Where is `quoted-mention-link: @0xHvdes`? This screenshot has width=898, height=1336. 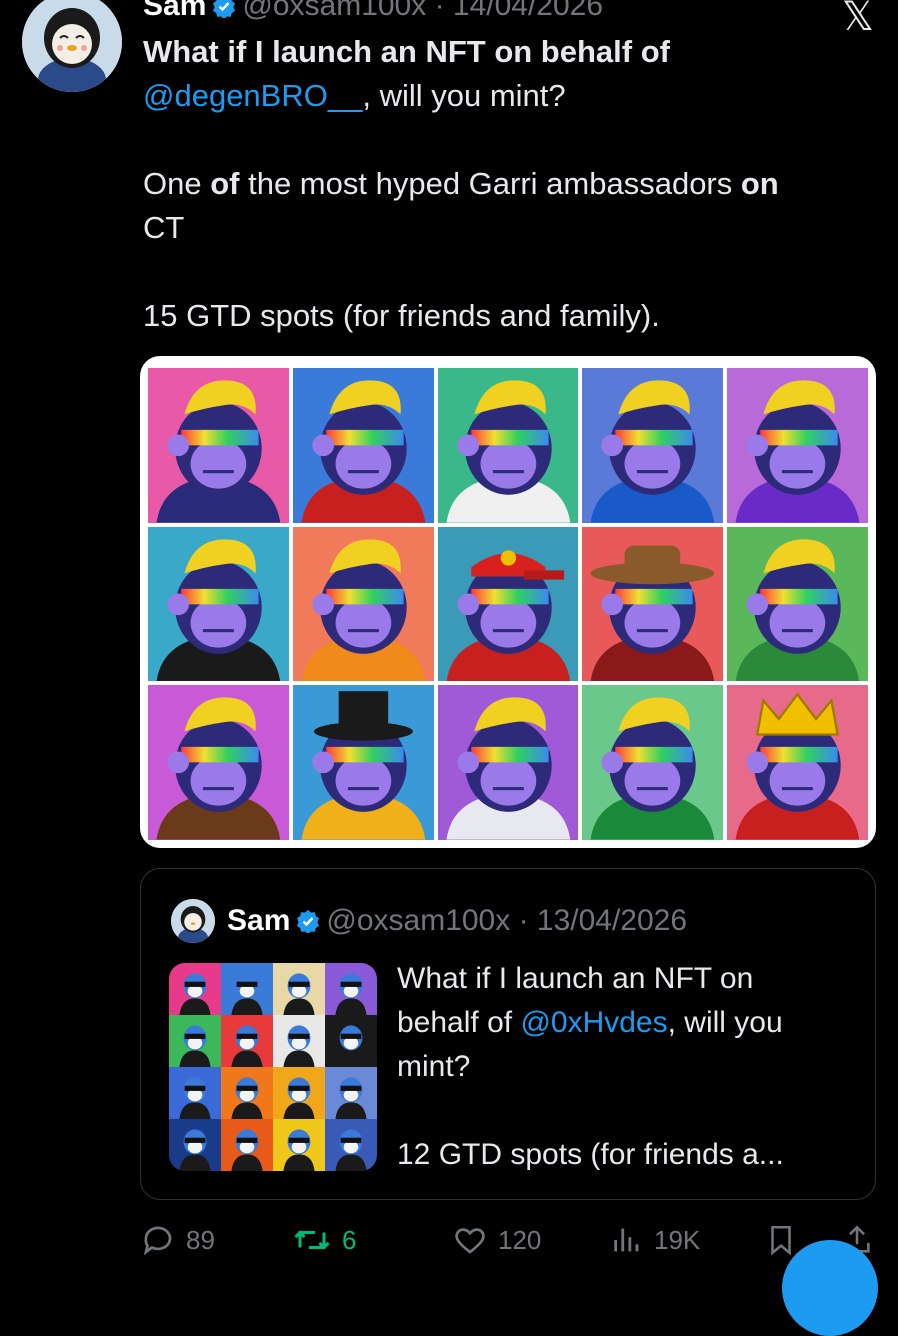 quoted-mention-link: @0xHvdes is located at coordinates (593, 1022).